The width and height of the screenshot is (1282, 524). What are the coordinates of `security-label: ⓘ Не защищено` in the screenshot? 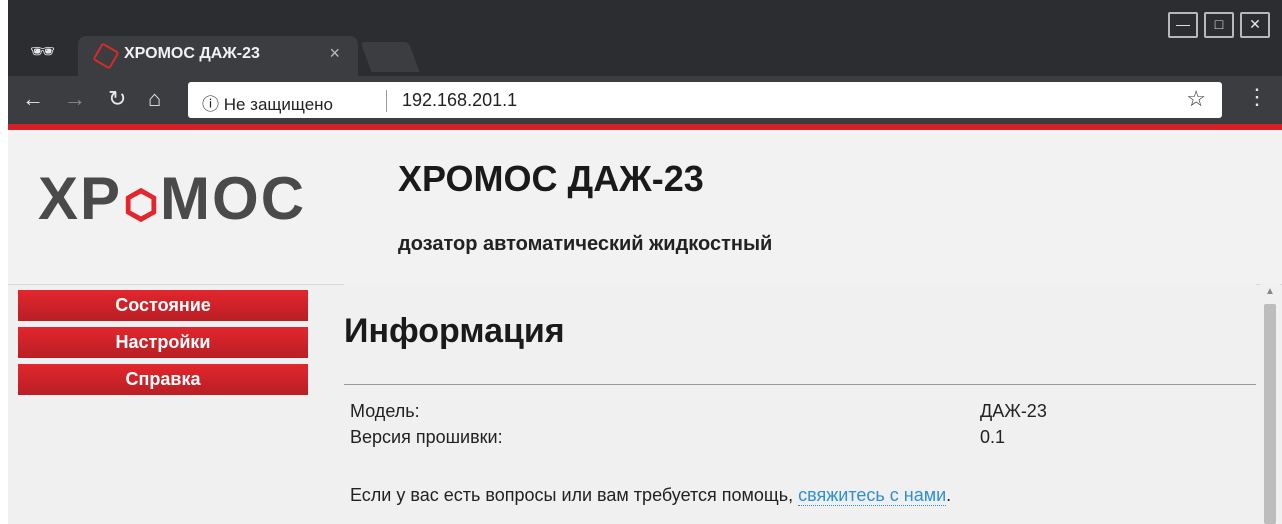 It's located at (267, 102).